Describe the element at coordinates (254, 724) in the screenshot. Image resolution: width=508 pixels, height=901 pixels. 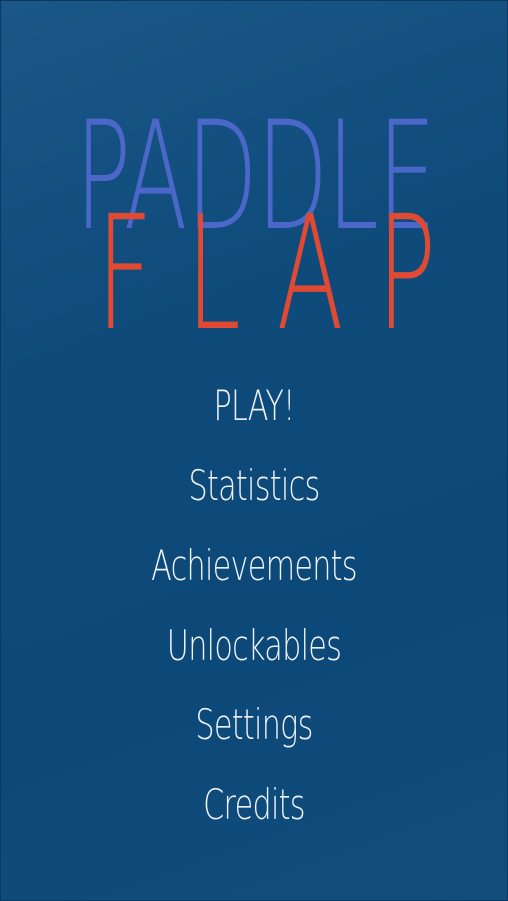
I see `settings-button: Settings` at that location.